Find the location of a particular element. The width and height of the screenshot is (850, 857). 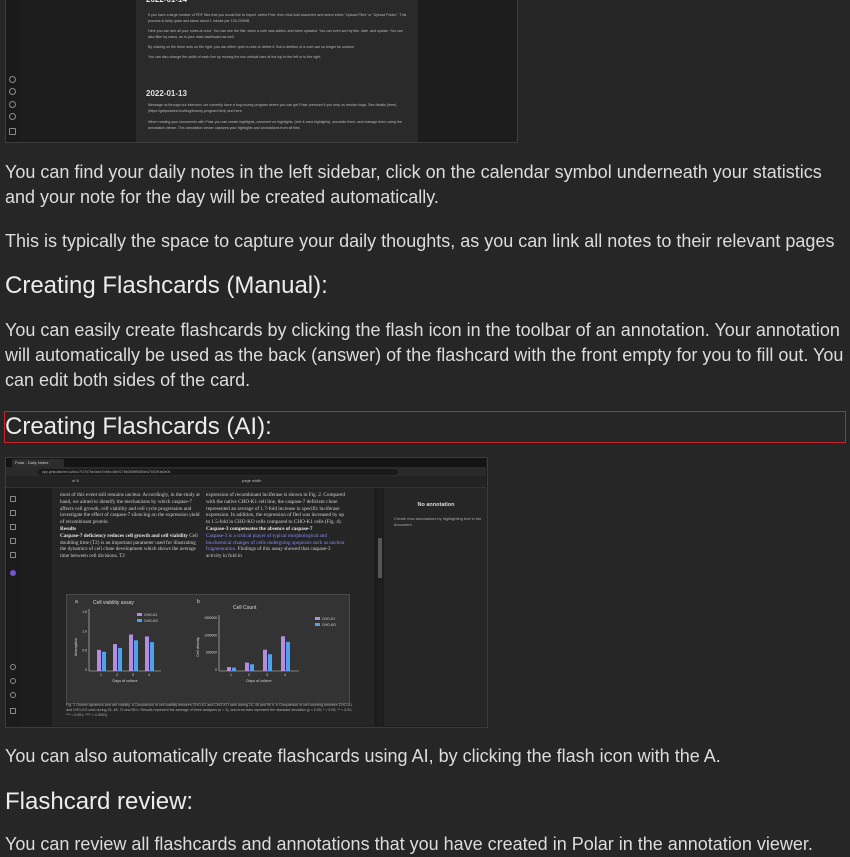

list-icon is located at coordinates (13, 527).